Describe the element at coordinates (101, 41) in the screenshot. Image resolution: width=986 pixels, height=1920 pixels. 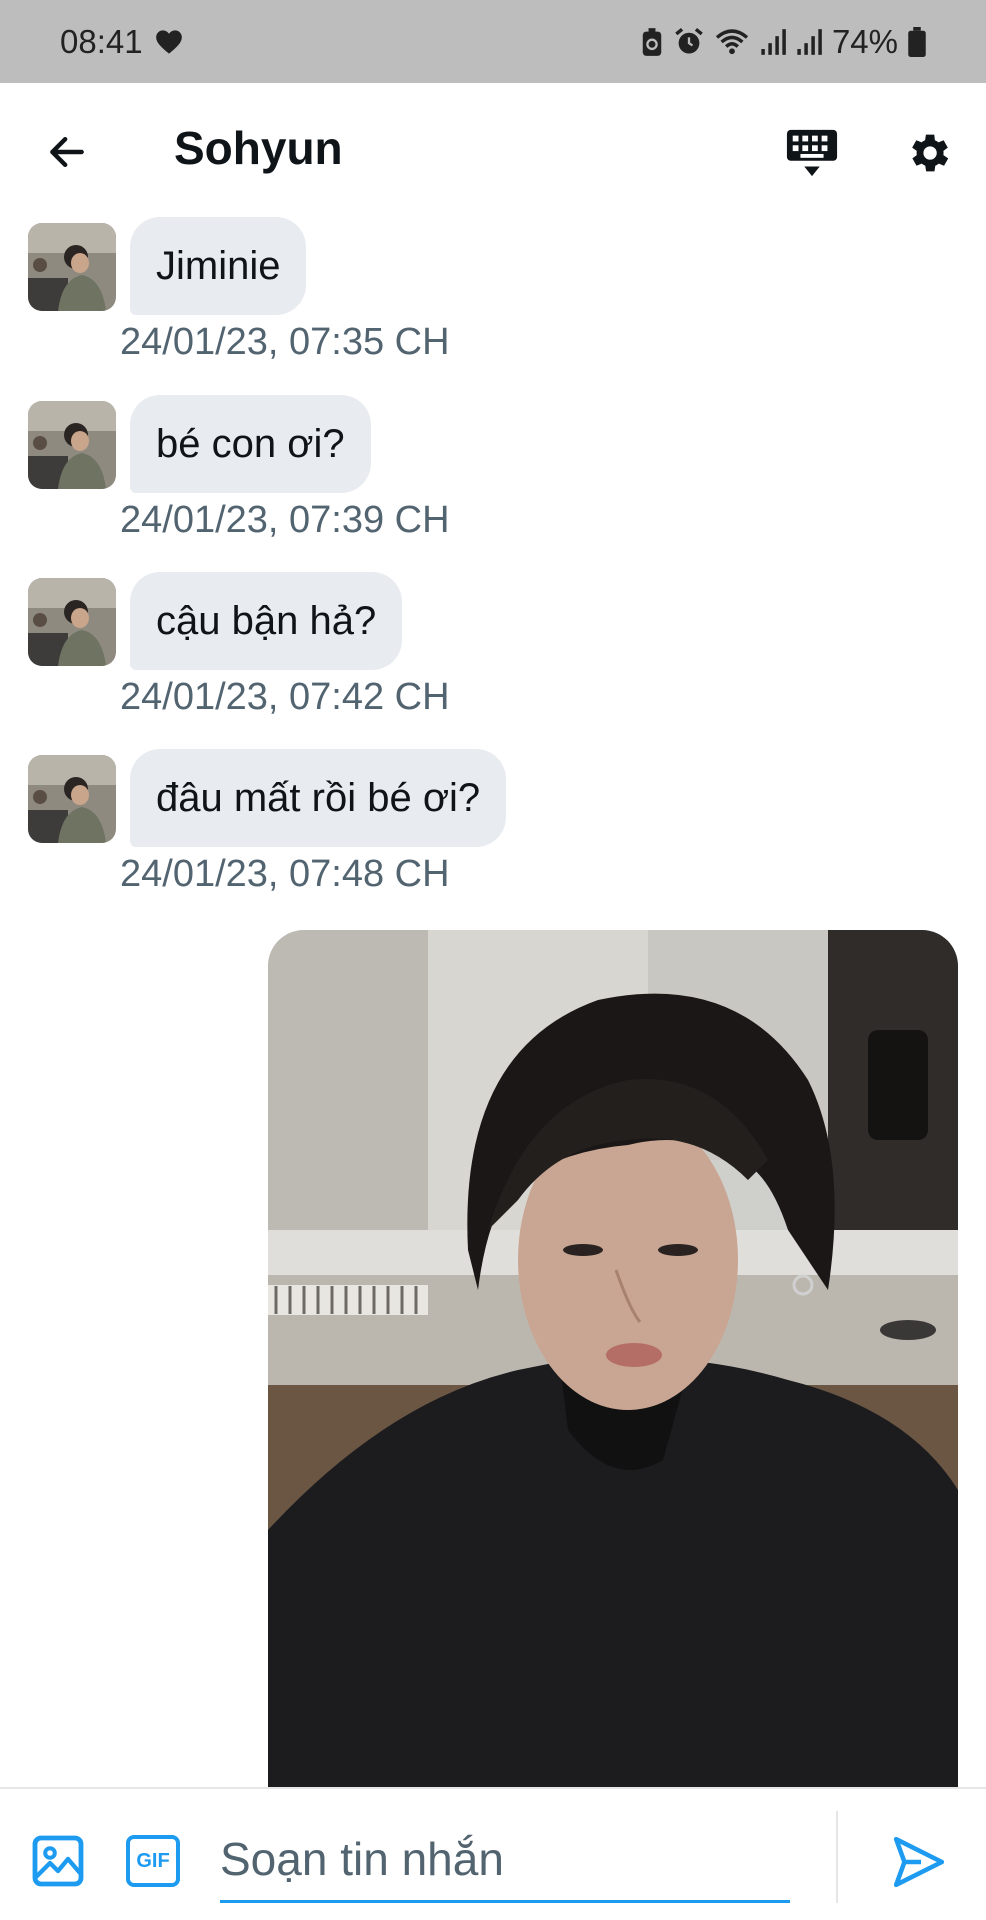
I see `status-time: 08:41` at that location.